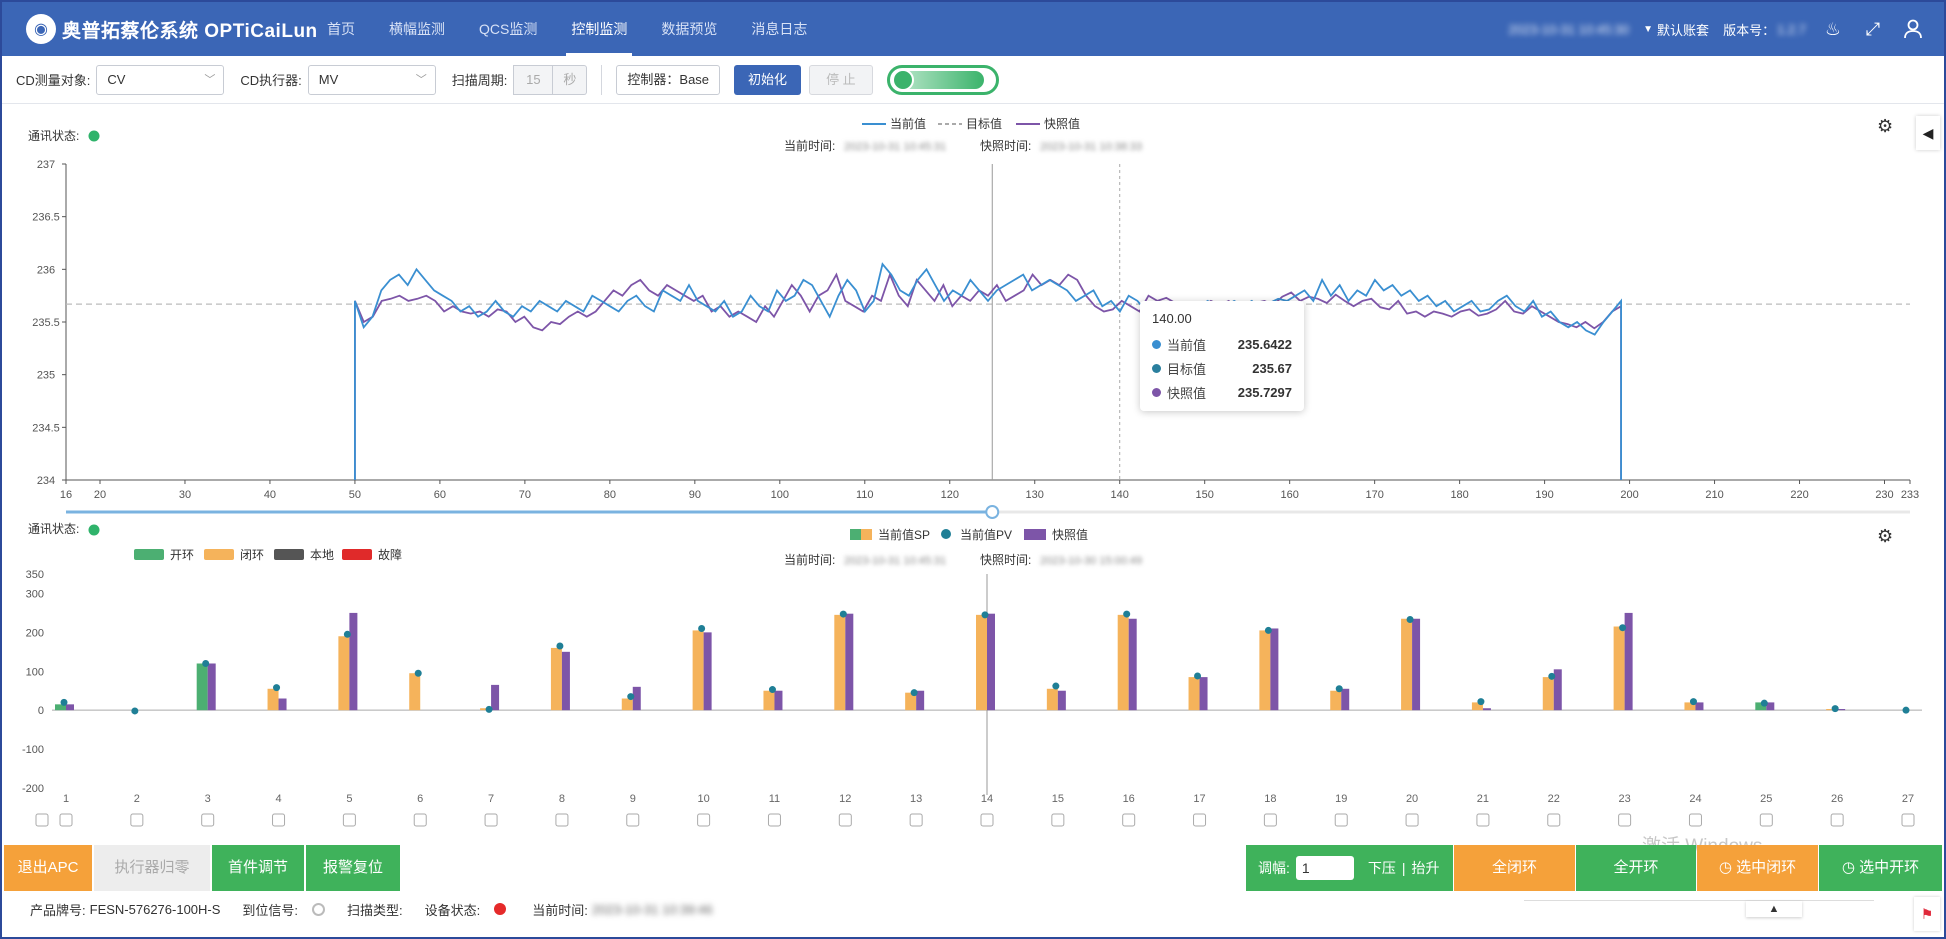  Describe the element at coordinates (689, 29) in the screenshot. I see `tab-data-preview: 数据预览` at that location.